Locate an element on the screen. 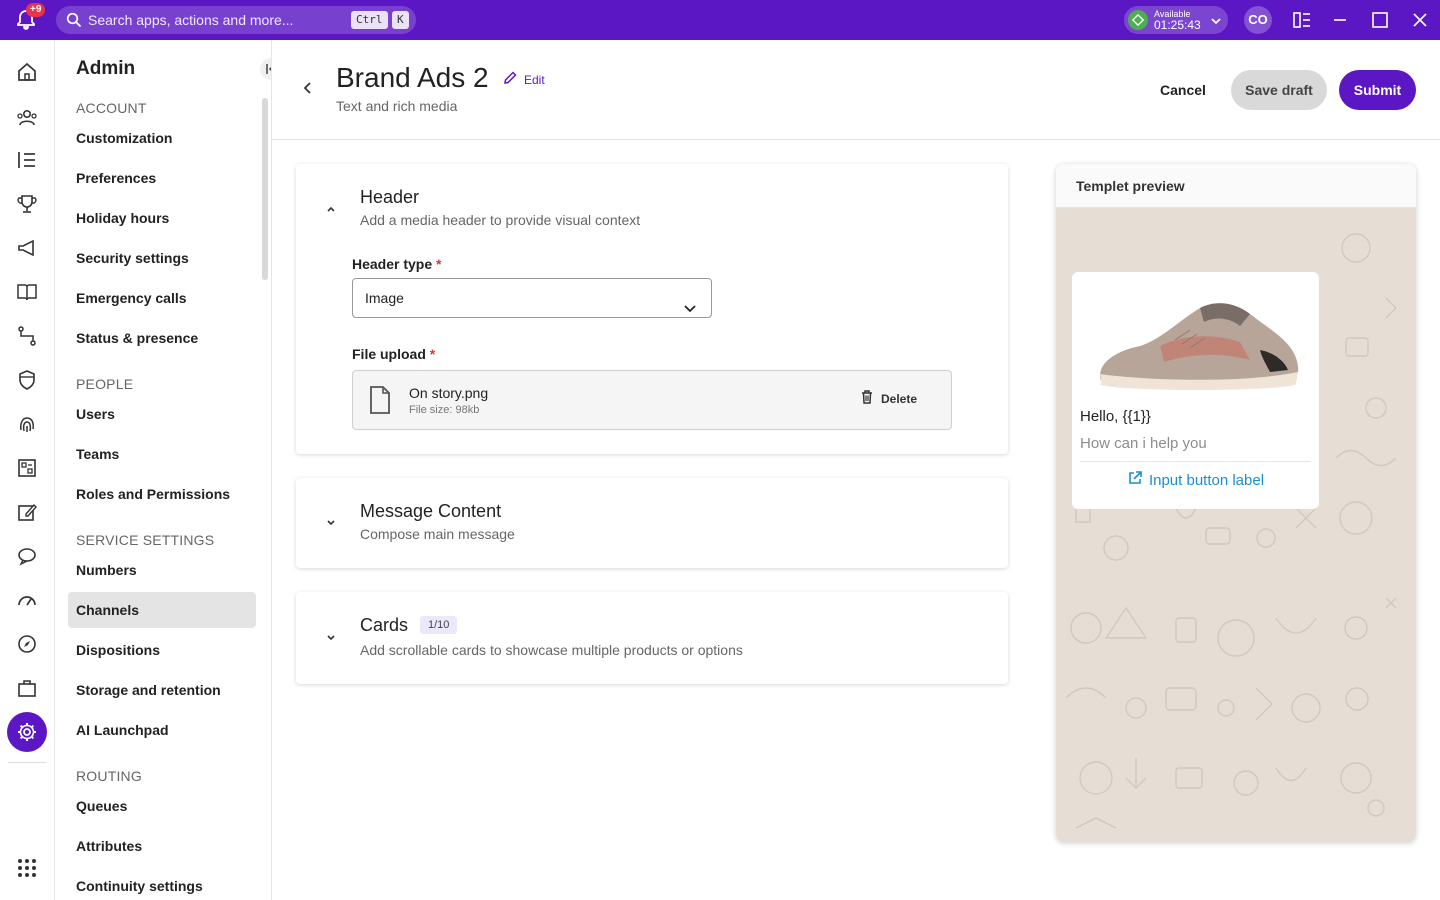  sidebar-item-queues: Queues is located at coordinates (162, 806).